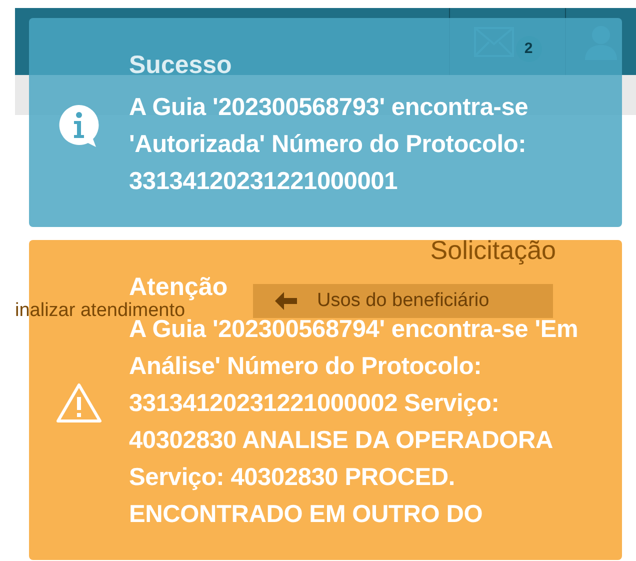  What do you see at coordinates (493, 250) in the screenshot?
I see `page-title: Solicitação` at bounding box center [493, 250].